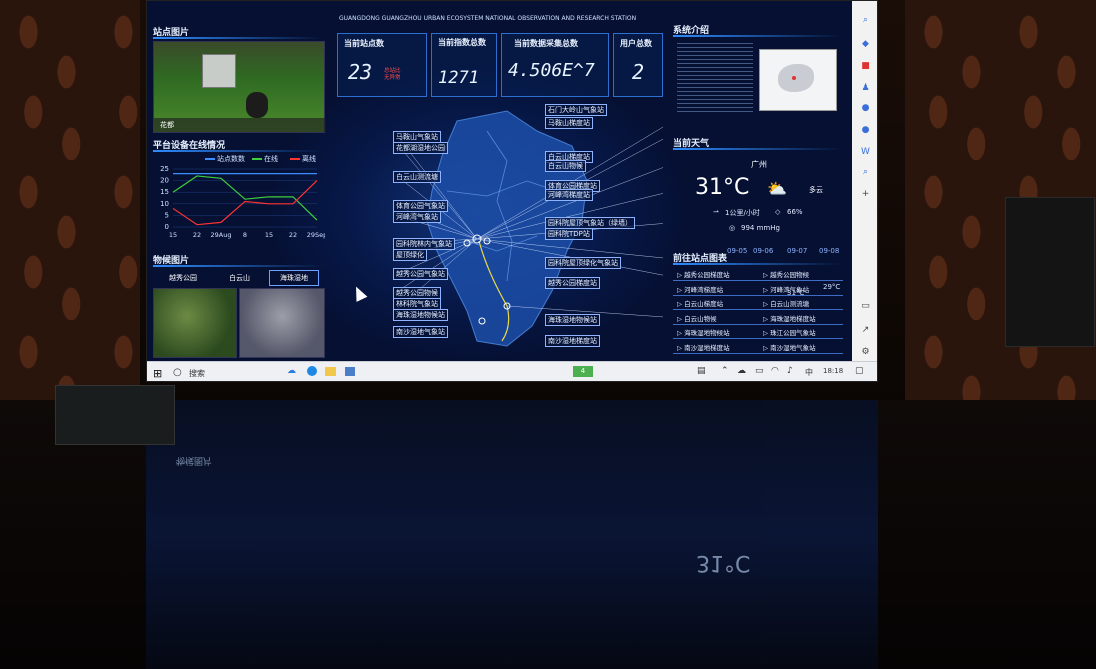 This screenshot has height=669, width=1096. Describe the element at coordinates (312, 371) in the screenshot. I see `edge-browser-icon` at that location.